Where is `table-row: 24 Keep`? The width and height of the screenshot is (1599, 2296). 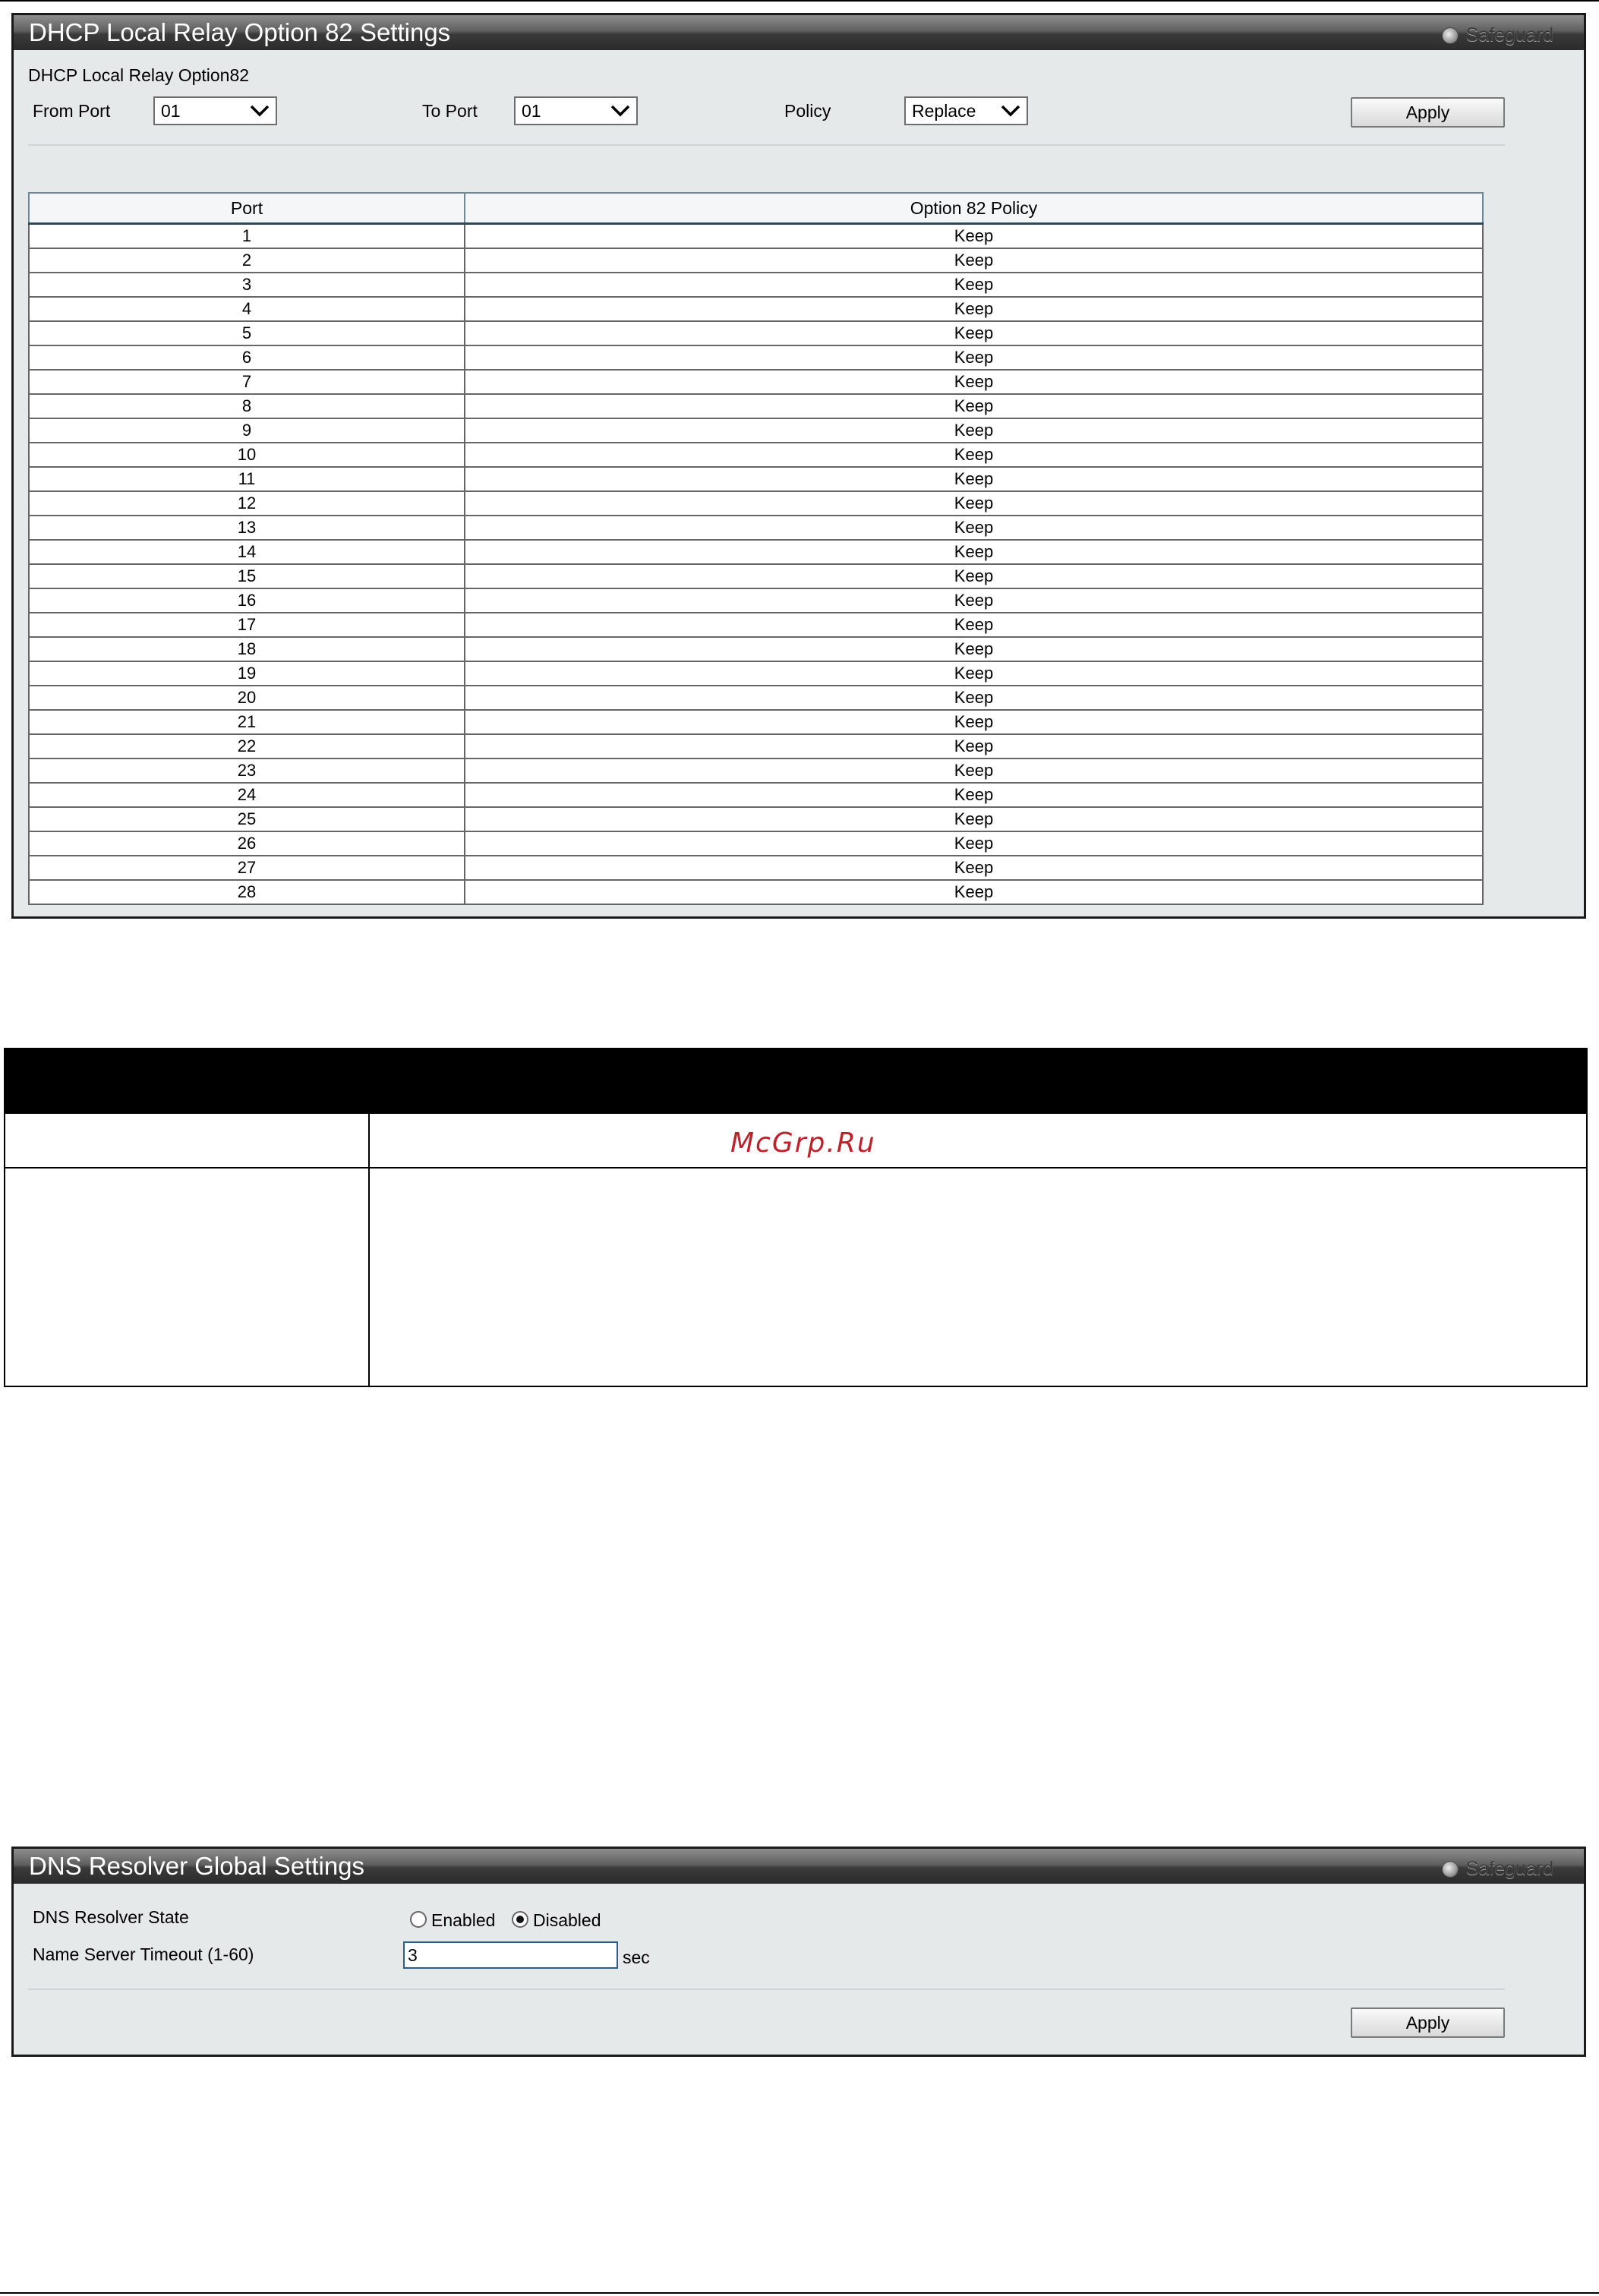
table-row: 24 Keep is located at coordinates (756, 795).